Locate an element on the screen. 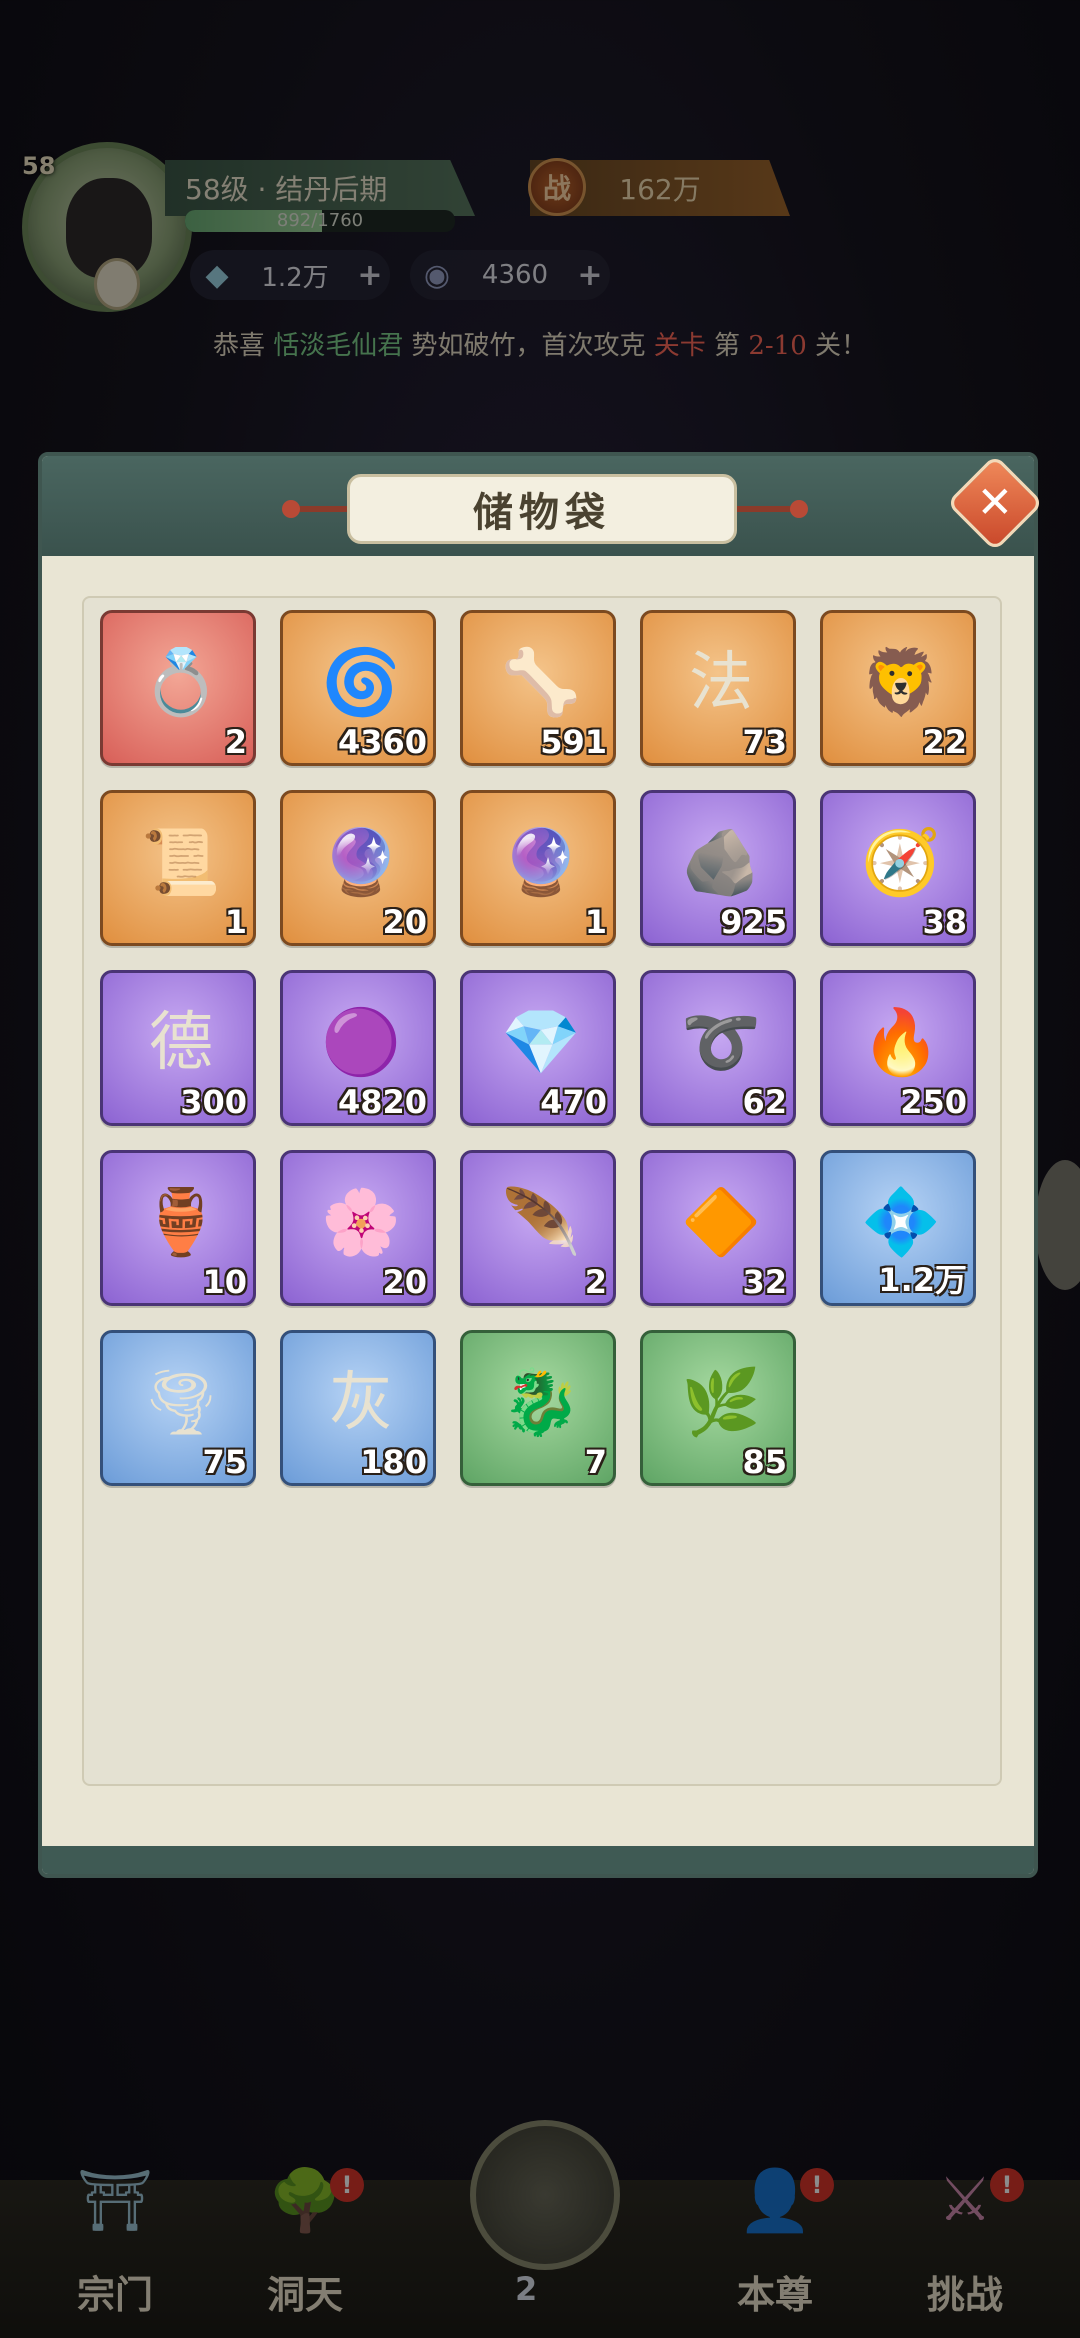 This screenshot has height=2338, width=1080. inventory-item-orb-scroll: 🔮 20 is located at coordinates (358, 868).